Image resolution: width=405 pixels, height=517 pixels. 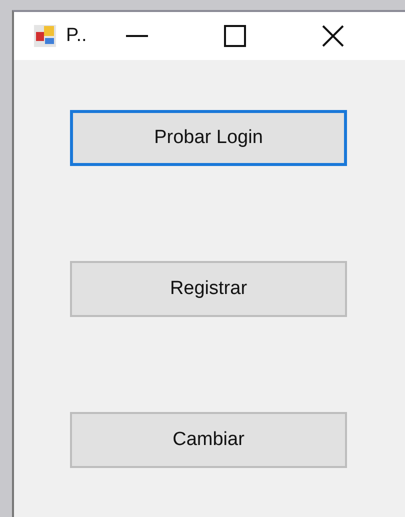 What do you see at coordinates (208, 289) in the screenshot?
I see `form-button: Registrar` at bounding box center [208, 289].